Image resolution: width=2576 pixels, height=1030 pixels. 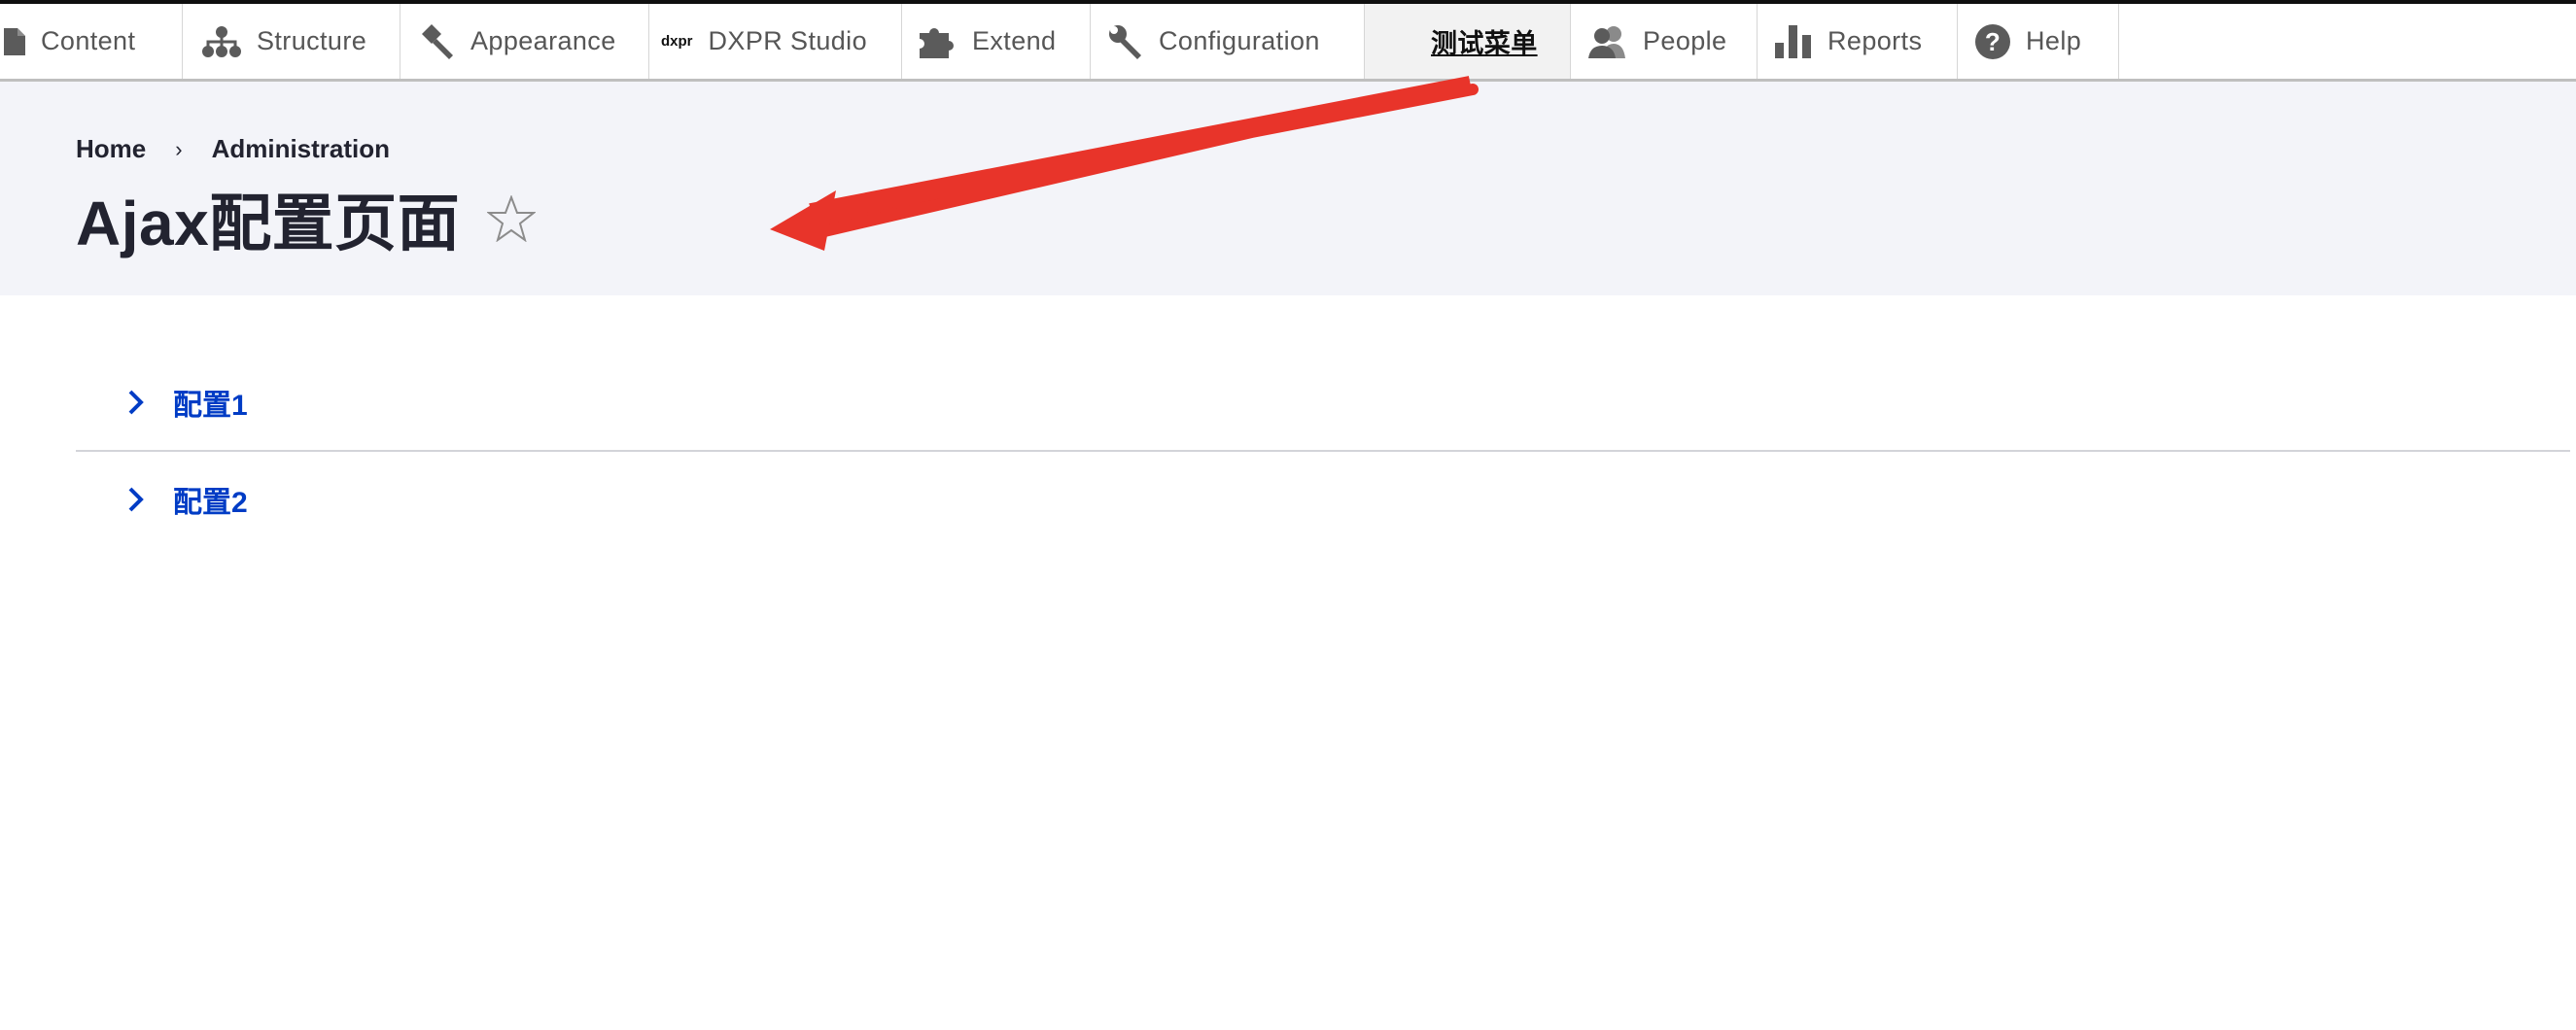 I want to click on toolbar-item-help: ? Help, so click(x=2038, y=41).